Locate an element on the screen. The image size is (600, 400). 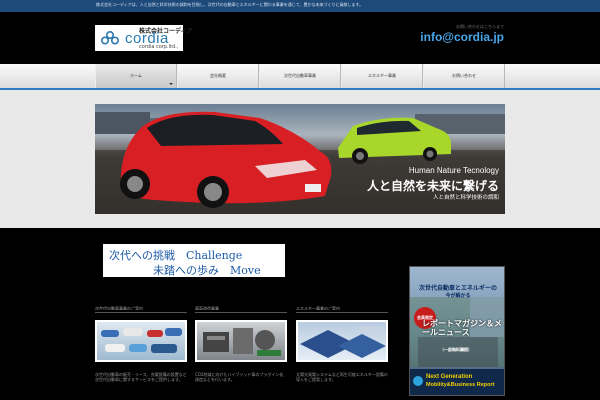
feature-description: 太陽光発電システムなど再生可能エネルギー設備の導入をご提案します。 is located at coordinates (342, 377).